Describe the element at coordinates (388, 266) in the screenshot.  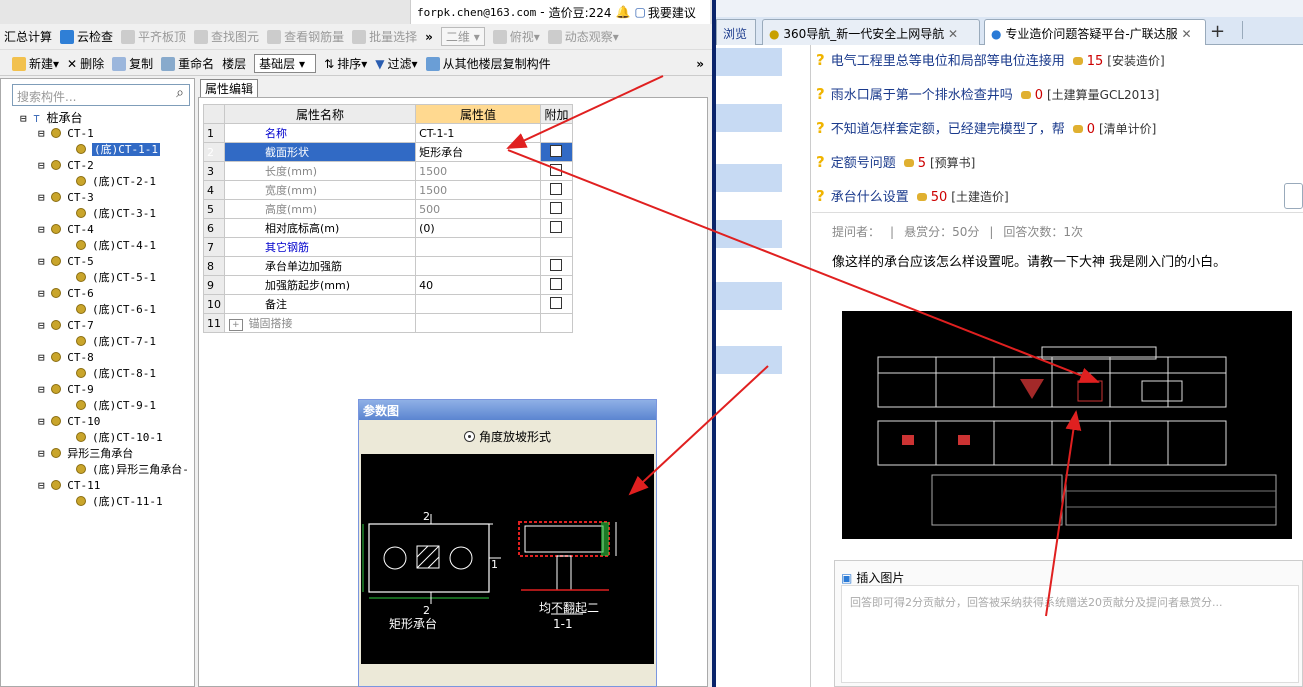
I see `property-row: 8 承台单边加强筋` at that location.